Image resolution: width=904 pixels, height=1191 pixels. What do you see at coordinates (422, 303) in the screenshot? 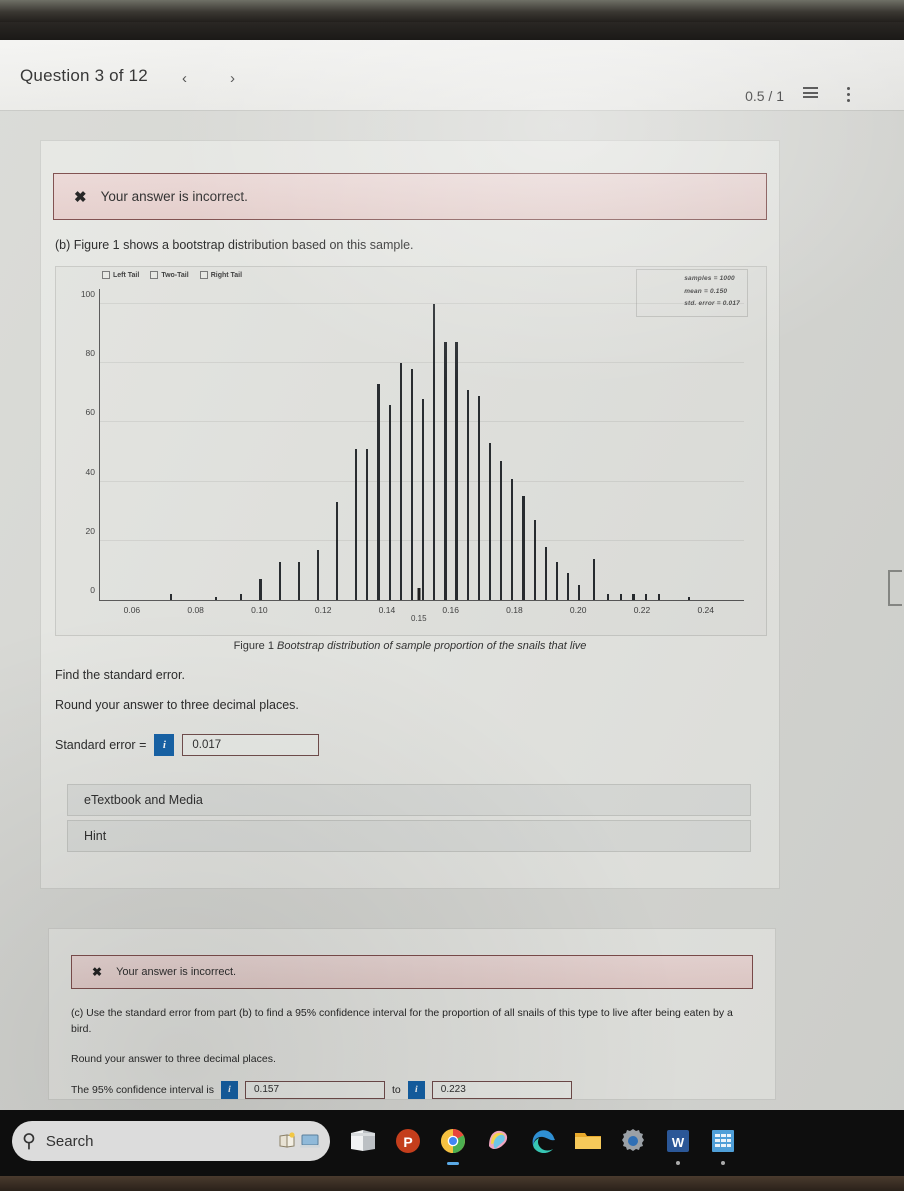
I see `y-gridline` at bounding box center [422, 303].